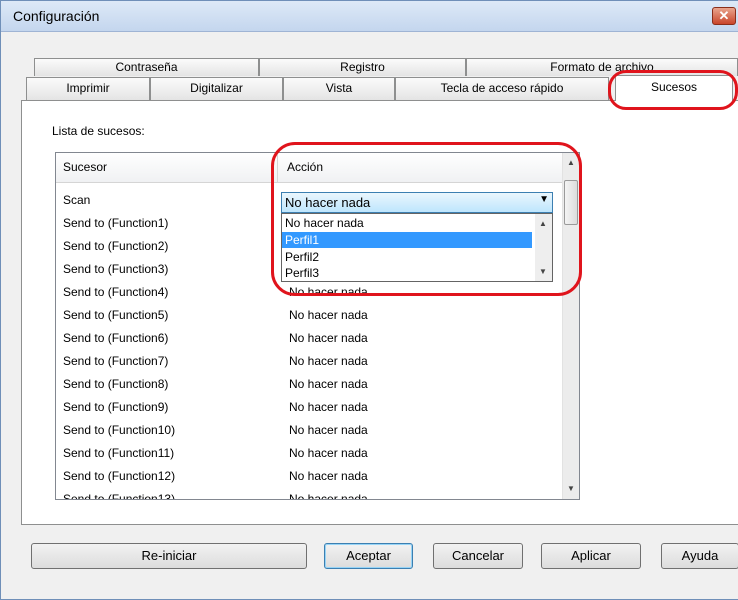 The width and height of the screenshot is (738, 600). I want to click on table-row: Send to (Function9) No hacer nada, so click(308, 409).